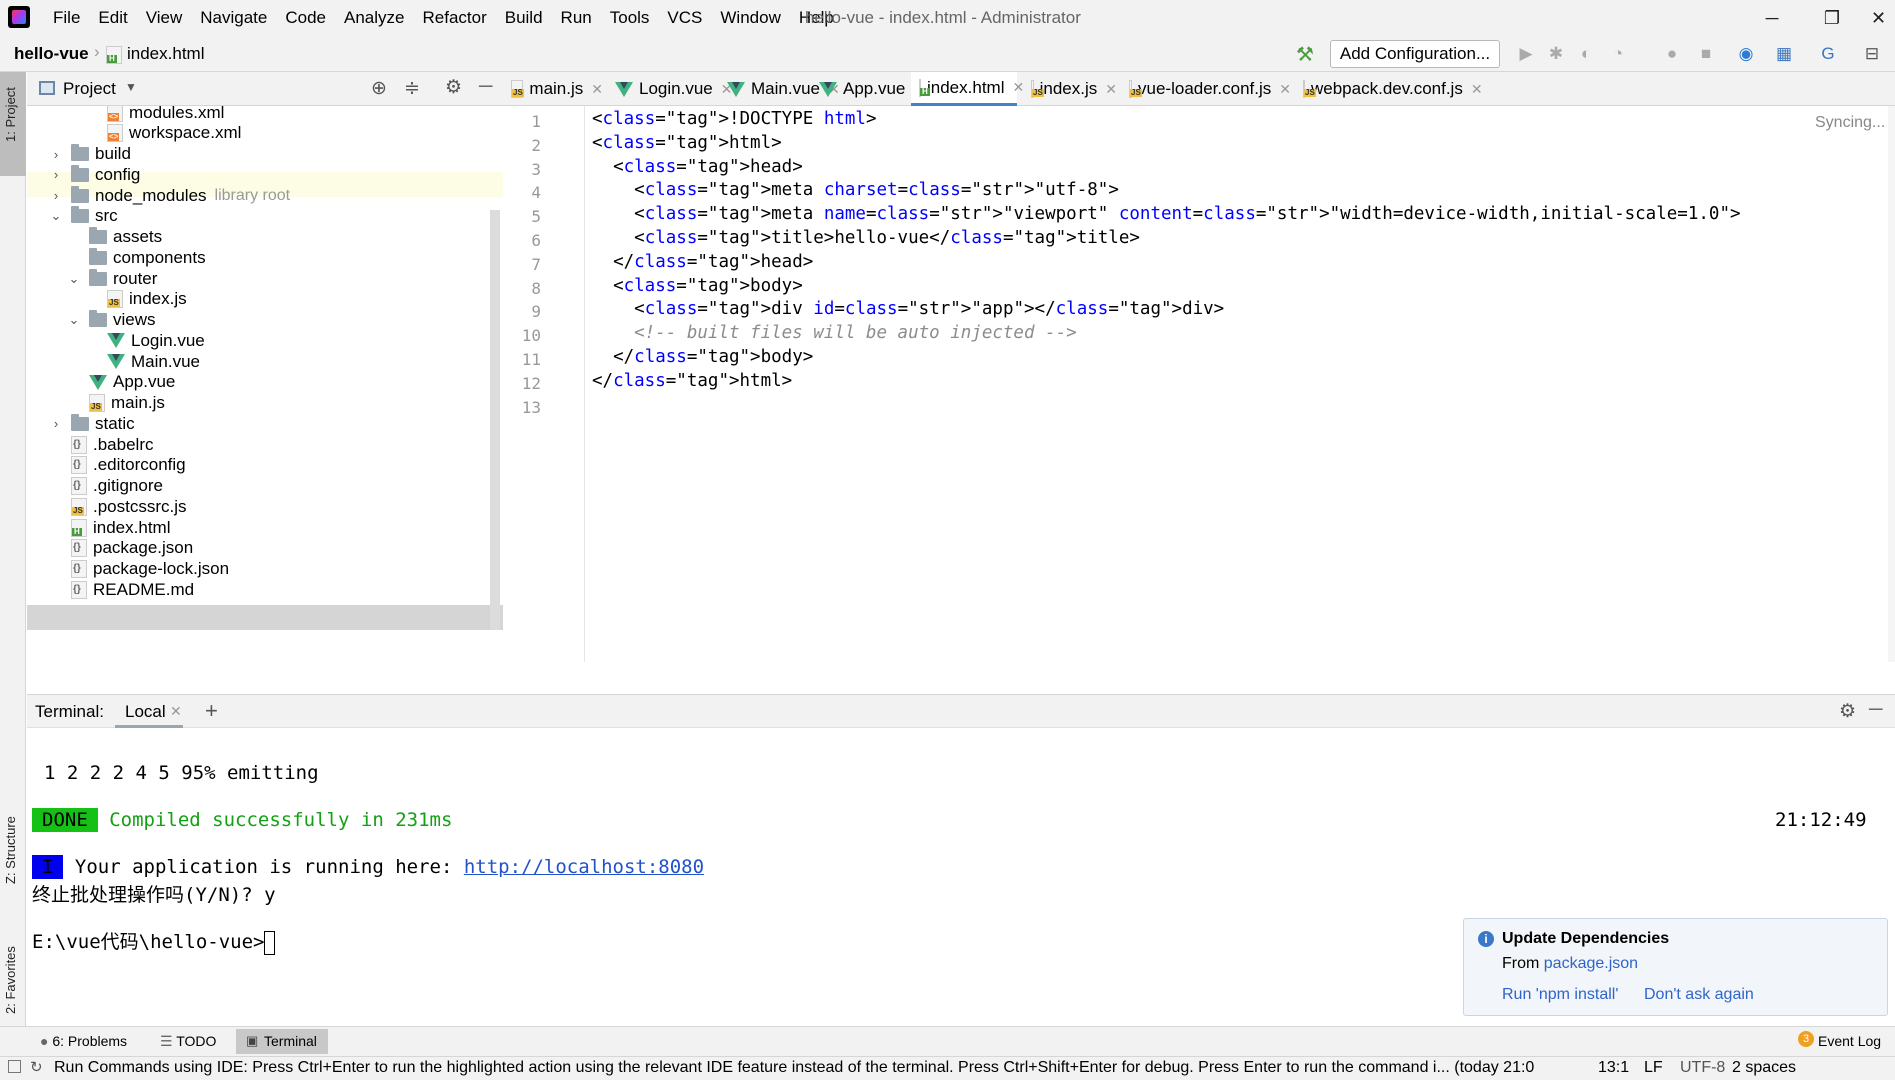 This screenshot has height=1080, width=1895. I want to click on stop-icon: ■, so click(1706, 54).